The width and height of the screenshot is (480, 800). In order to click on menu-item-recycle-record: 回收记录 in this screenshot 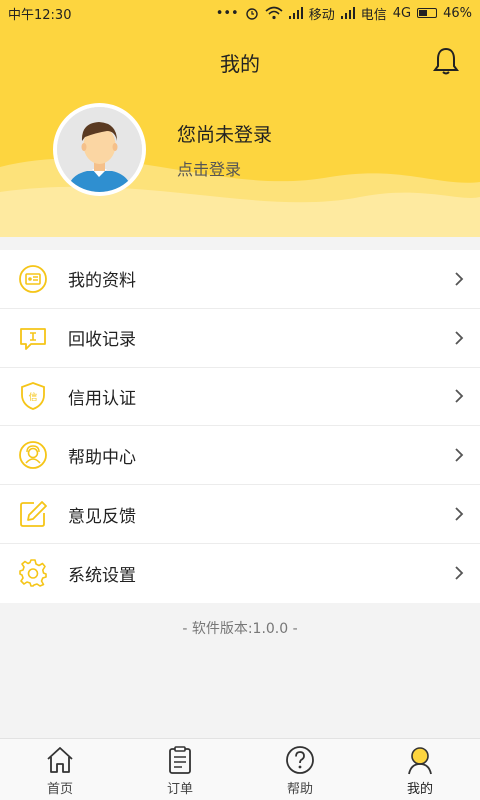, I will do `click(240, 338)`.